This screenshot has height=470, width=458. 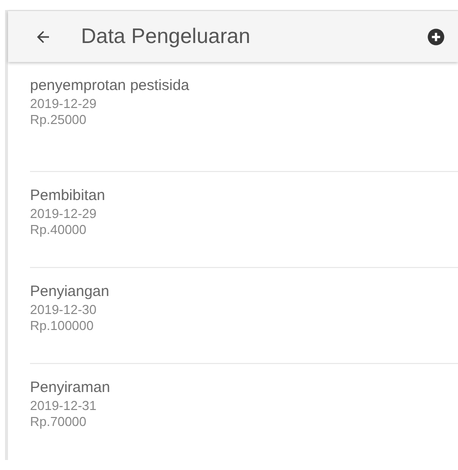 I want to click on expense-amount: Rp.40000, so click(x=59, y=230).